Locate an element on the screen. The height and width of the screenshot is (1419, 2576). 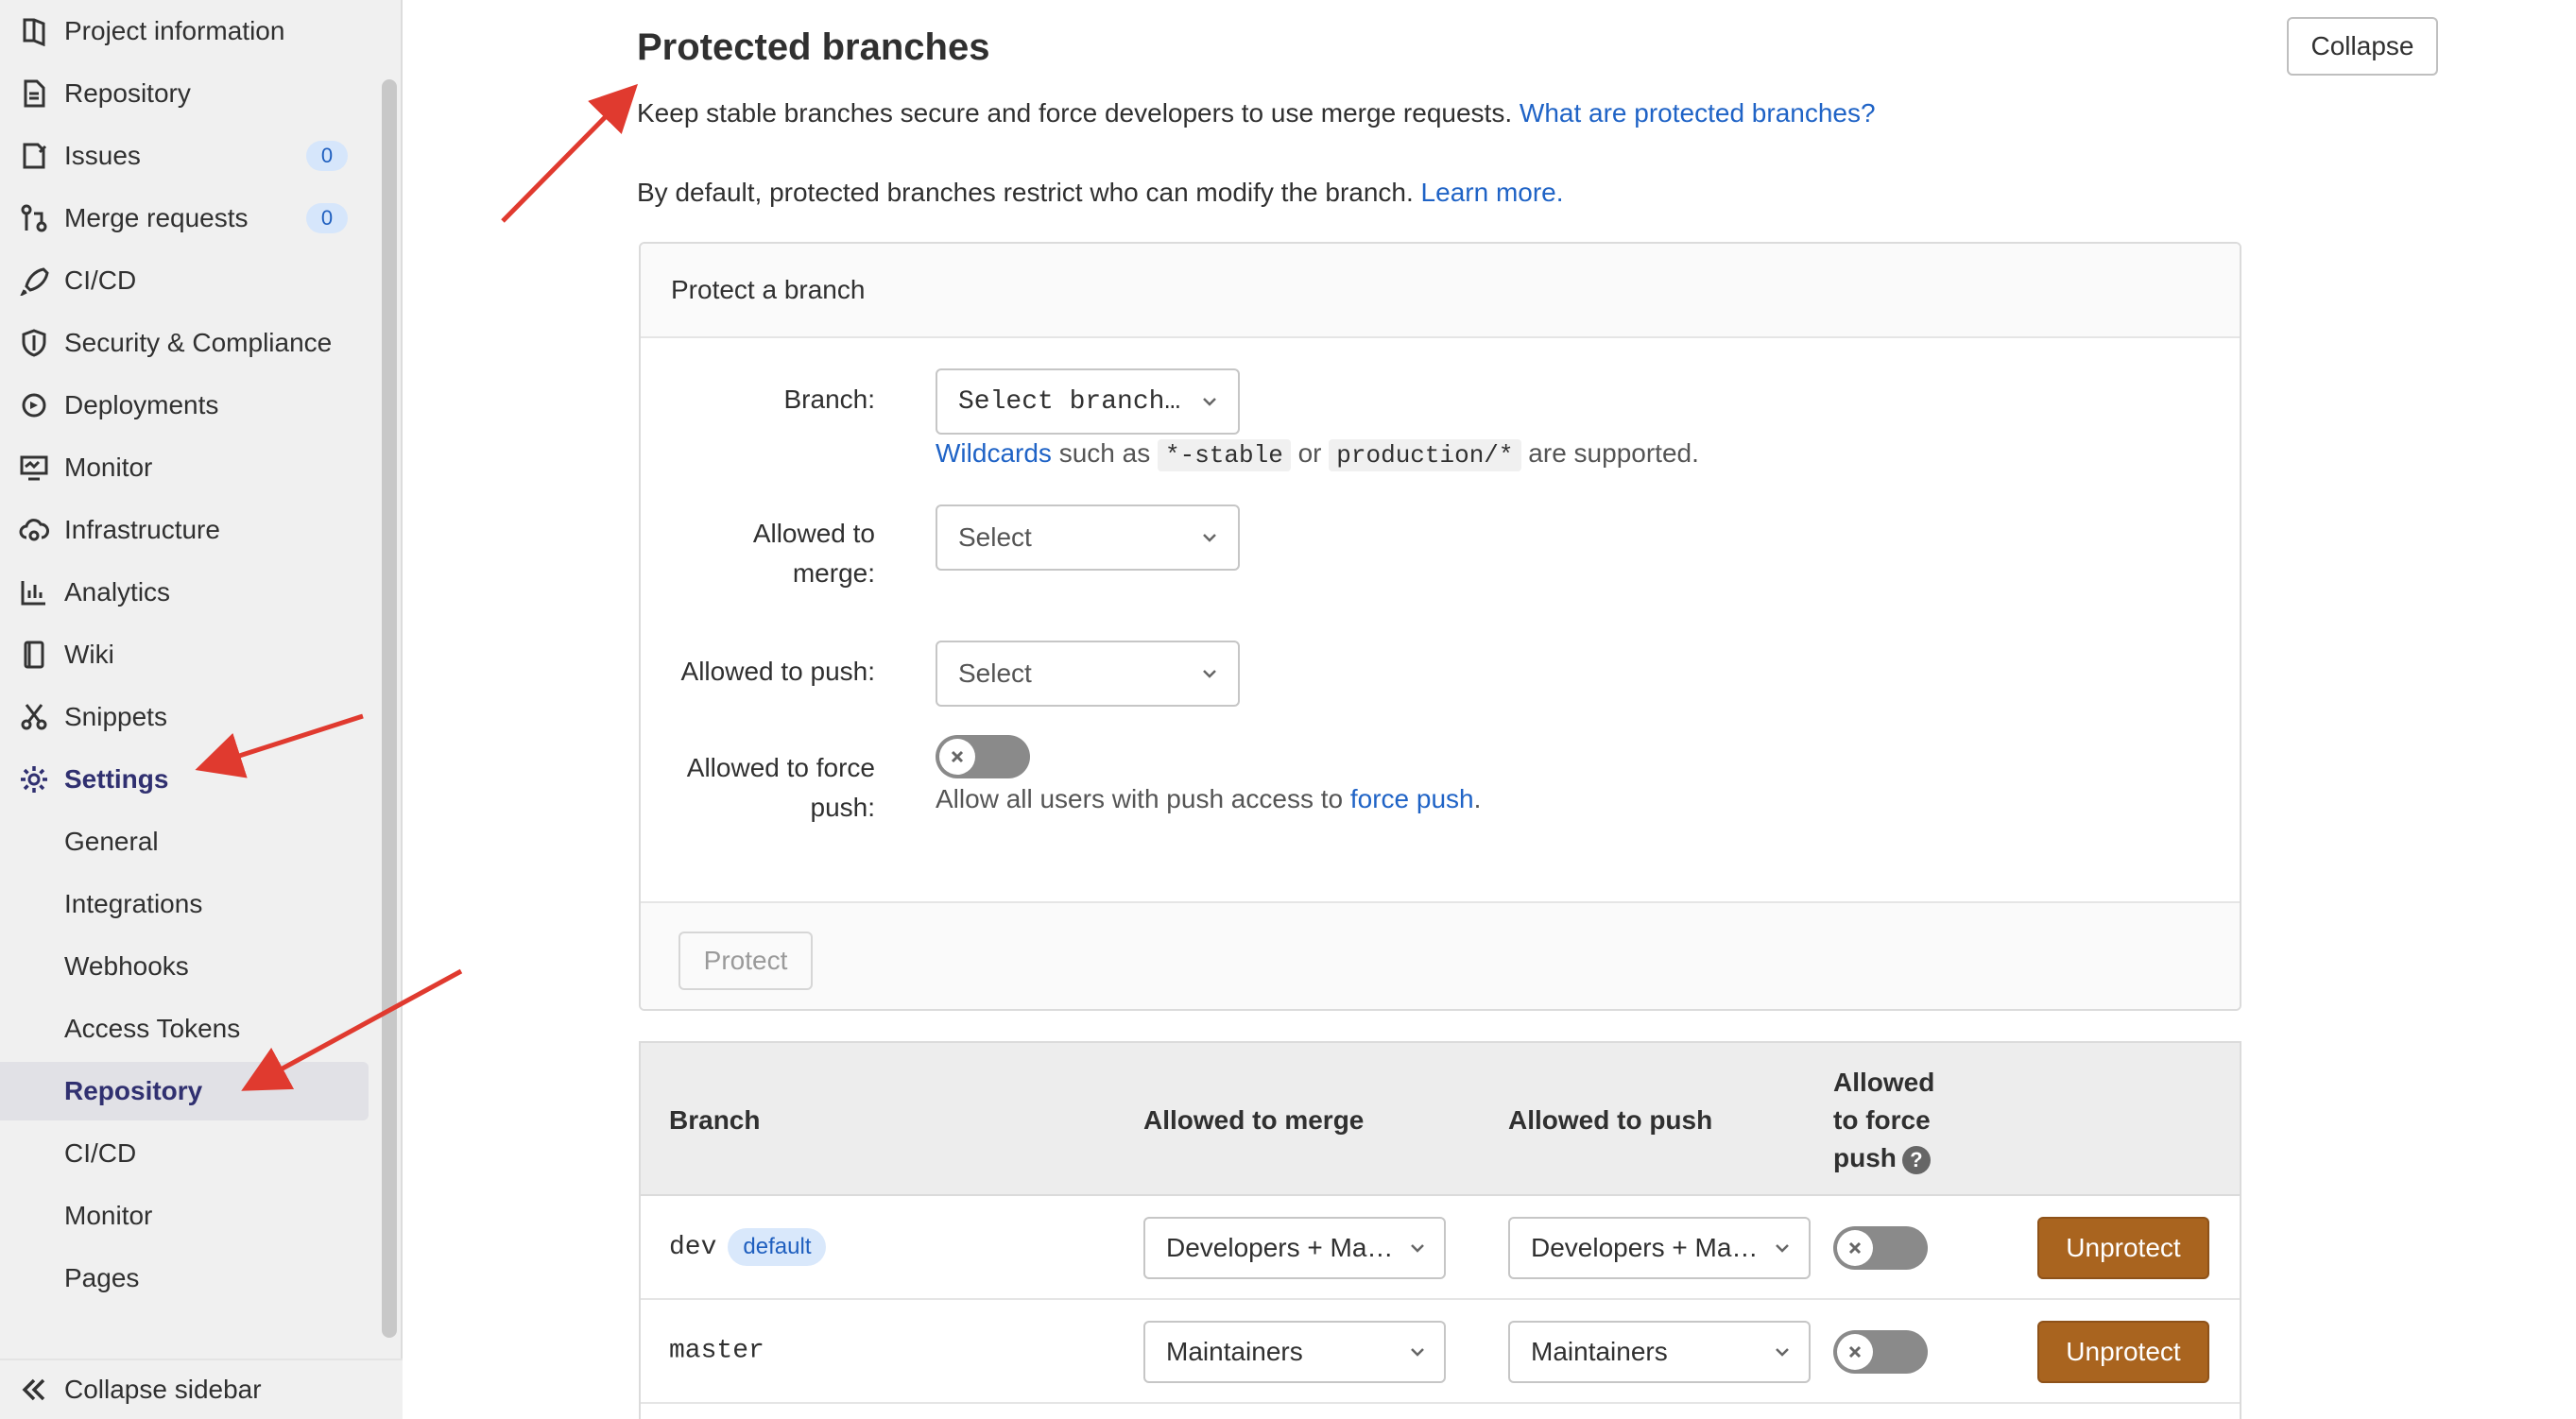
merge-select-value: Select is located at coordinates (995, 537).